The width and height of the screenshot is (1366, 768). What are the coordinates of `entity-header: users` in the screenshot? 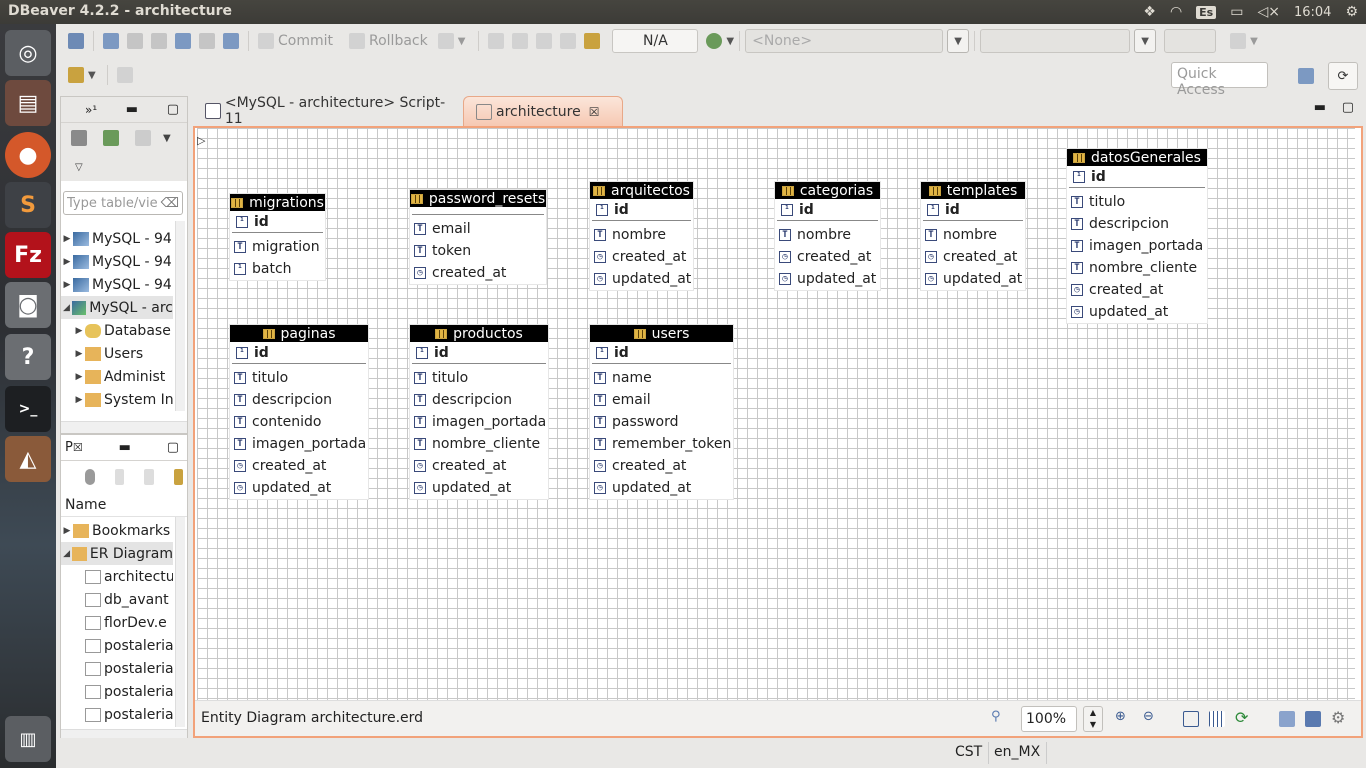 It's located at (661, 333).